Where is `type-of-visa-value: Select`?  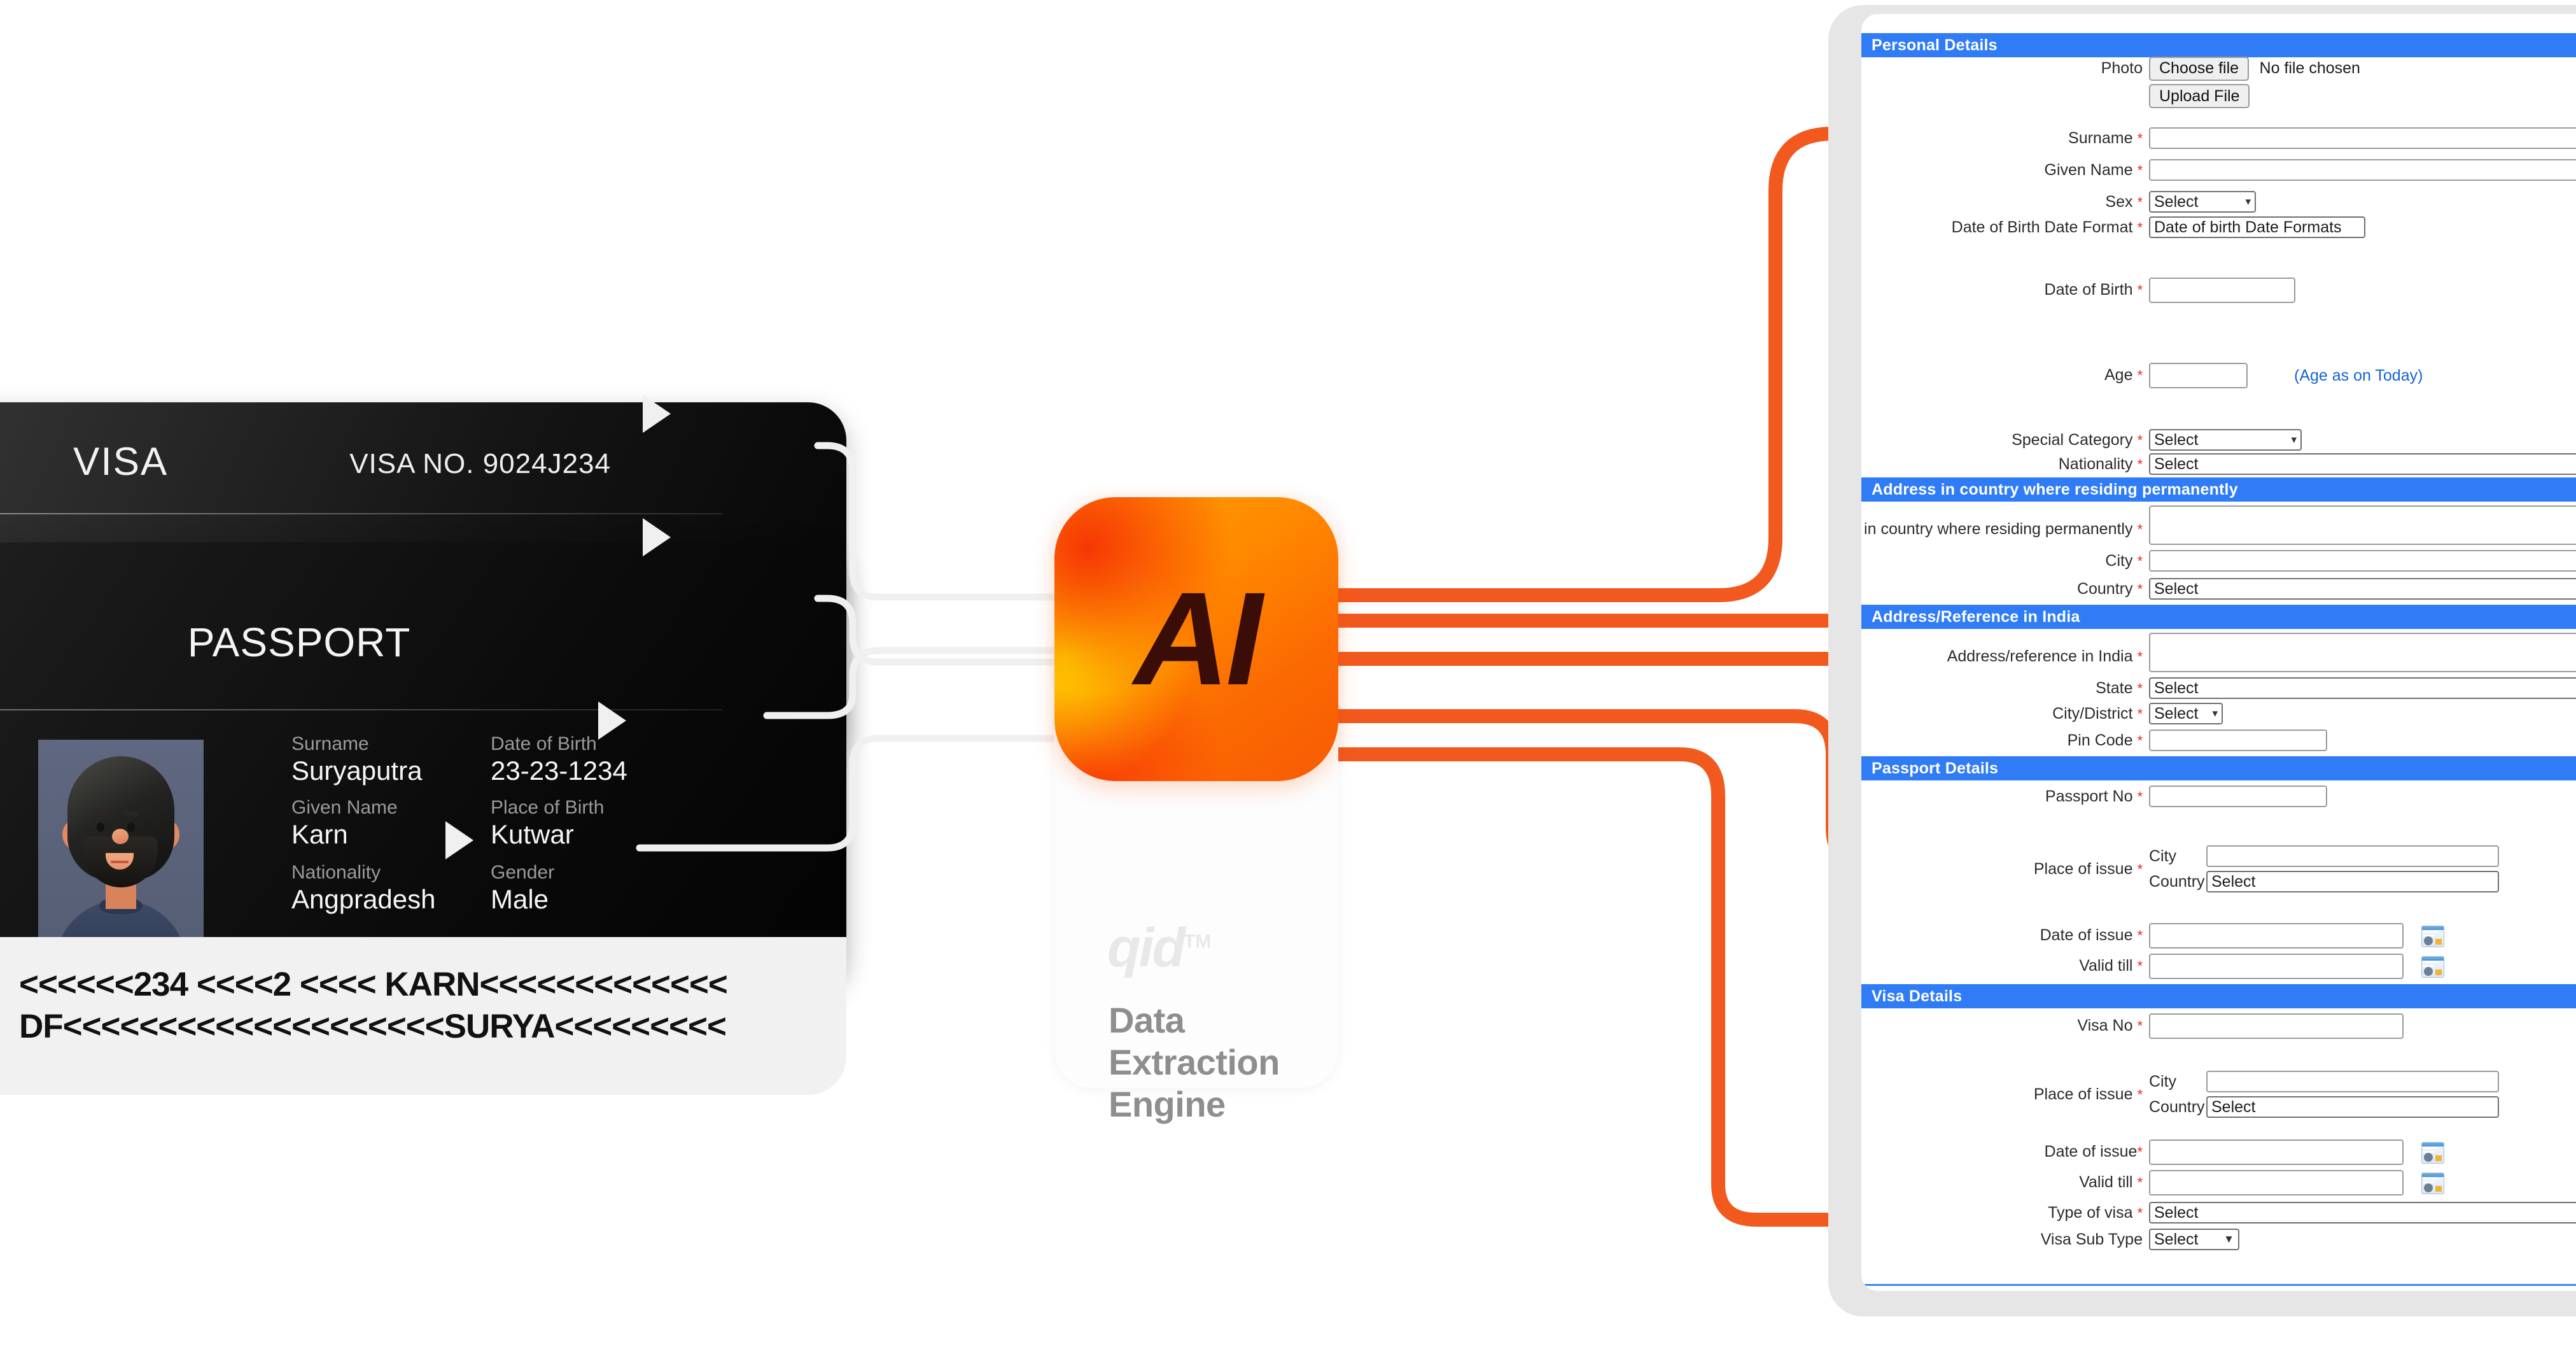
type-of-visa-value: Select is located at coordinates (2176, 1213).